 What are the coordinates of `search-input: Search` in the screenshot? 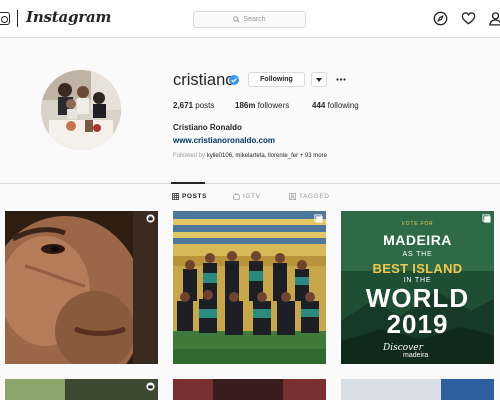 It's located at (249, 19).